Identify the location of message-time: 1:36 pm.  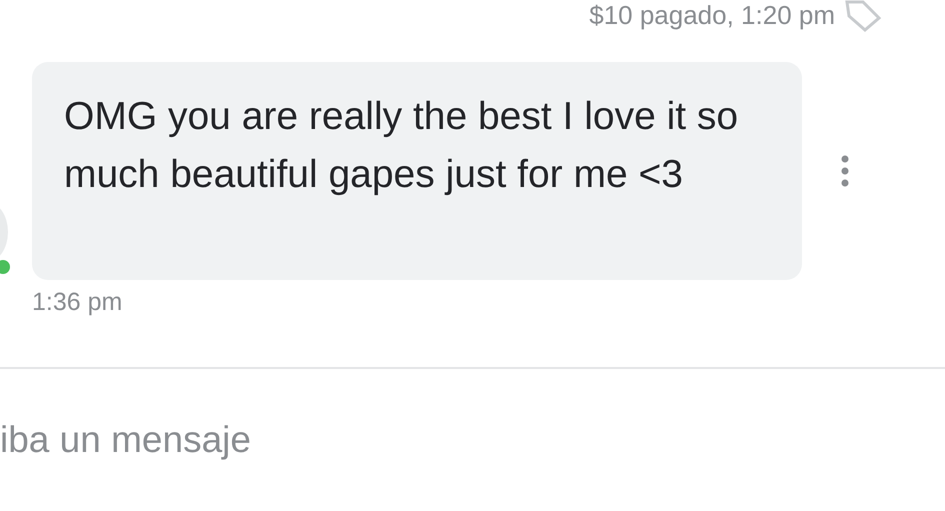
(77, 302).